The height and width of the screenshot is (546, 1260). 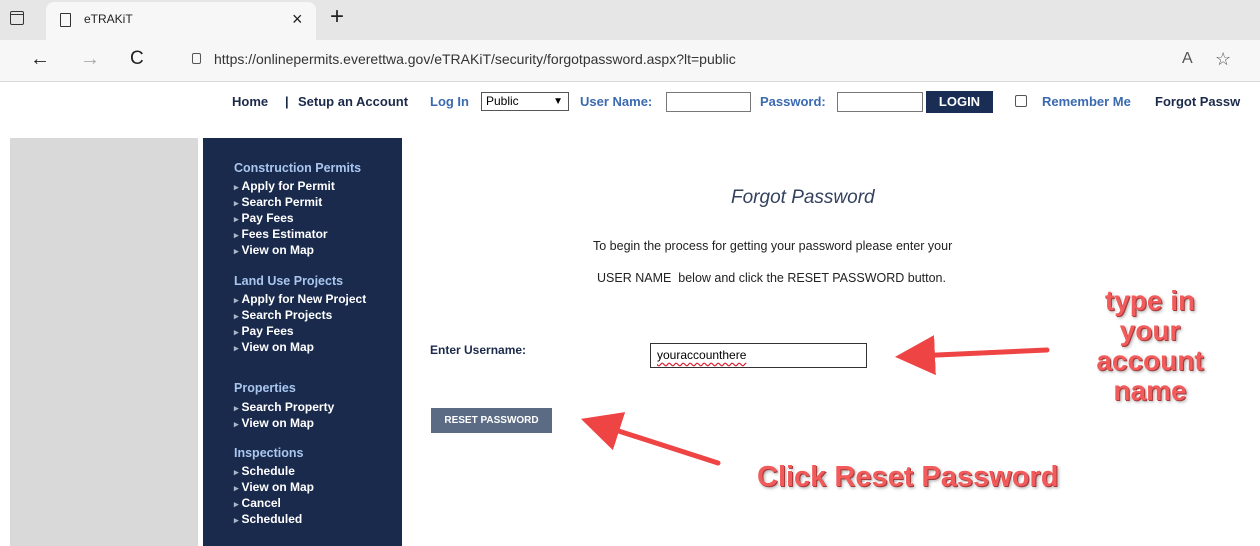 I want to click on annotation-click-reset: Click Reset Password, so click(x=908, y=477).